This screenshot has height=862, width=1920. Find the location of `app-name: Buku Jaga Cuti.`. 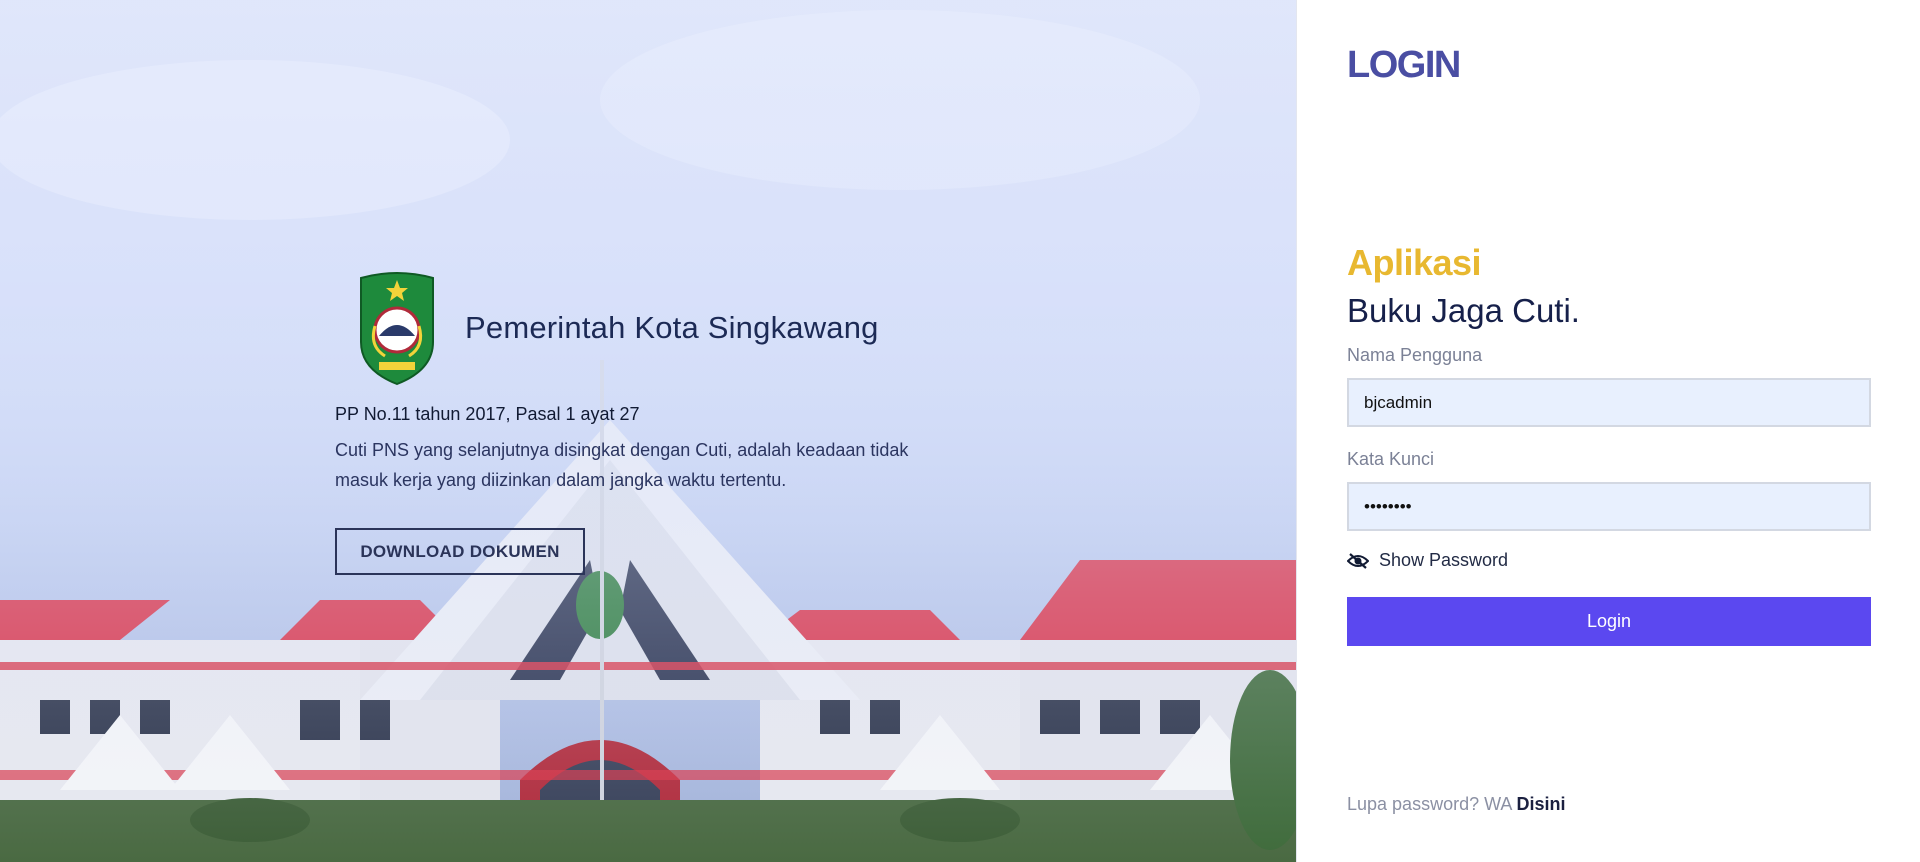

app-name: Buku Jaga Cuti. is located at coordinates (1463, 310).